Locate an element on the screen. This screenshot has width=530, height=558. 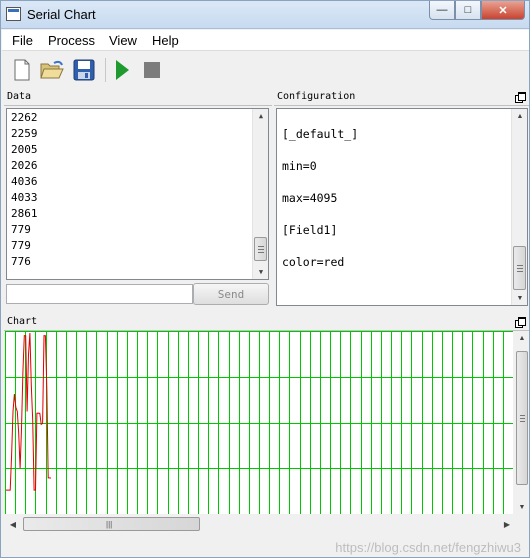
menu-file: File is located at coordinates (22, 40).